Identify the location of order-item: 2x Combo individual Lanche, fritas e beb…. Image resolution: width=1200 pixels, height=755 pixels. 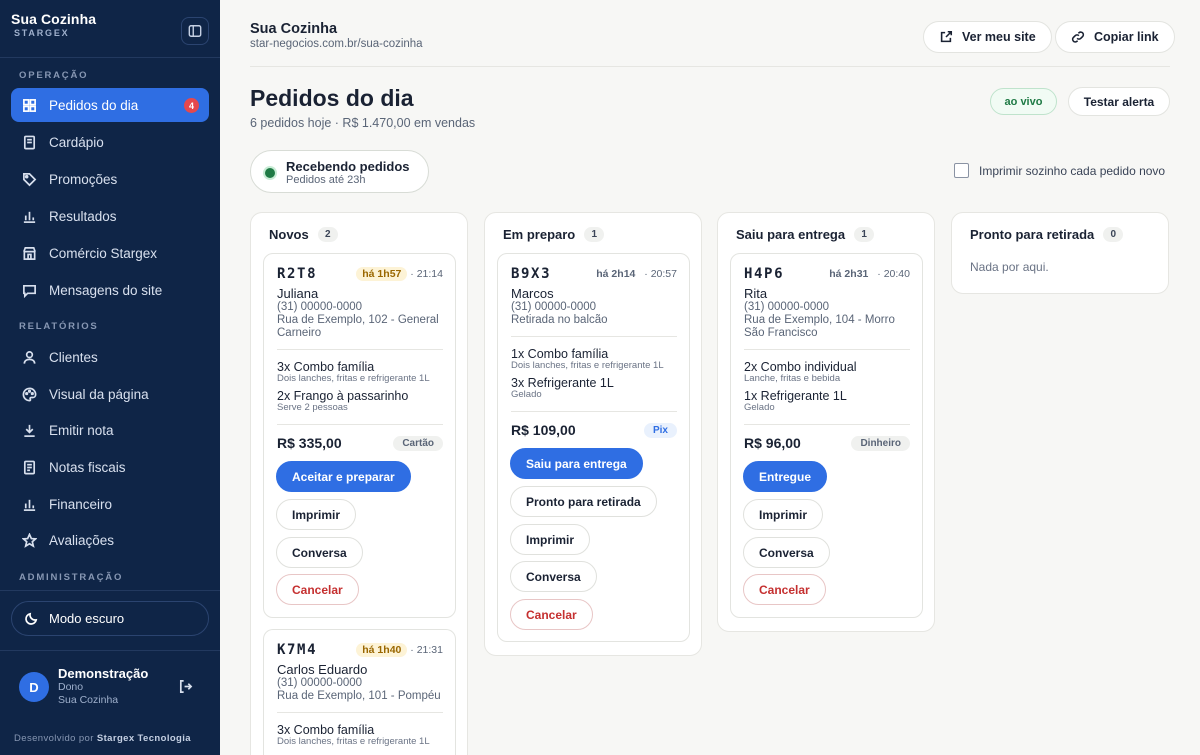
(800, 372).